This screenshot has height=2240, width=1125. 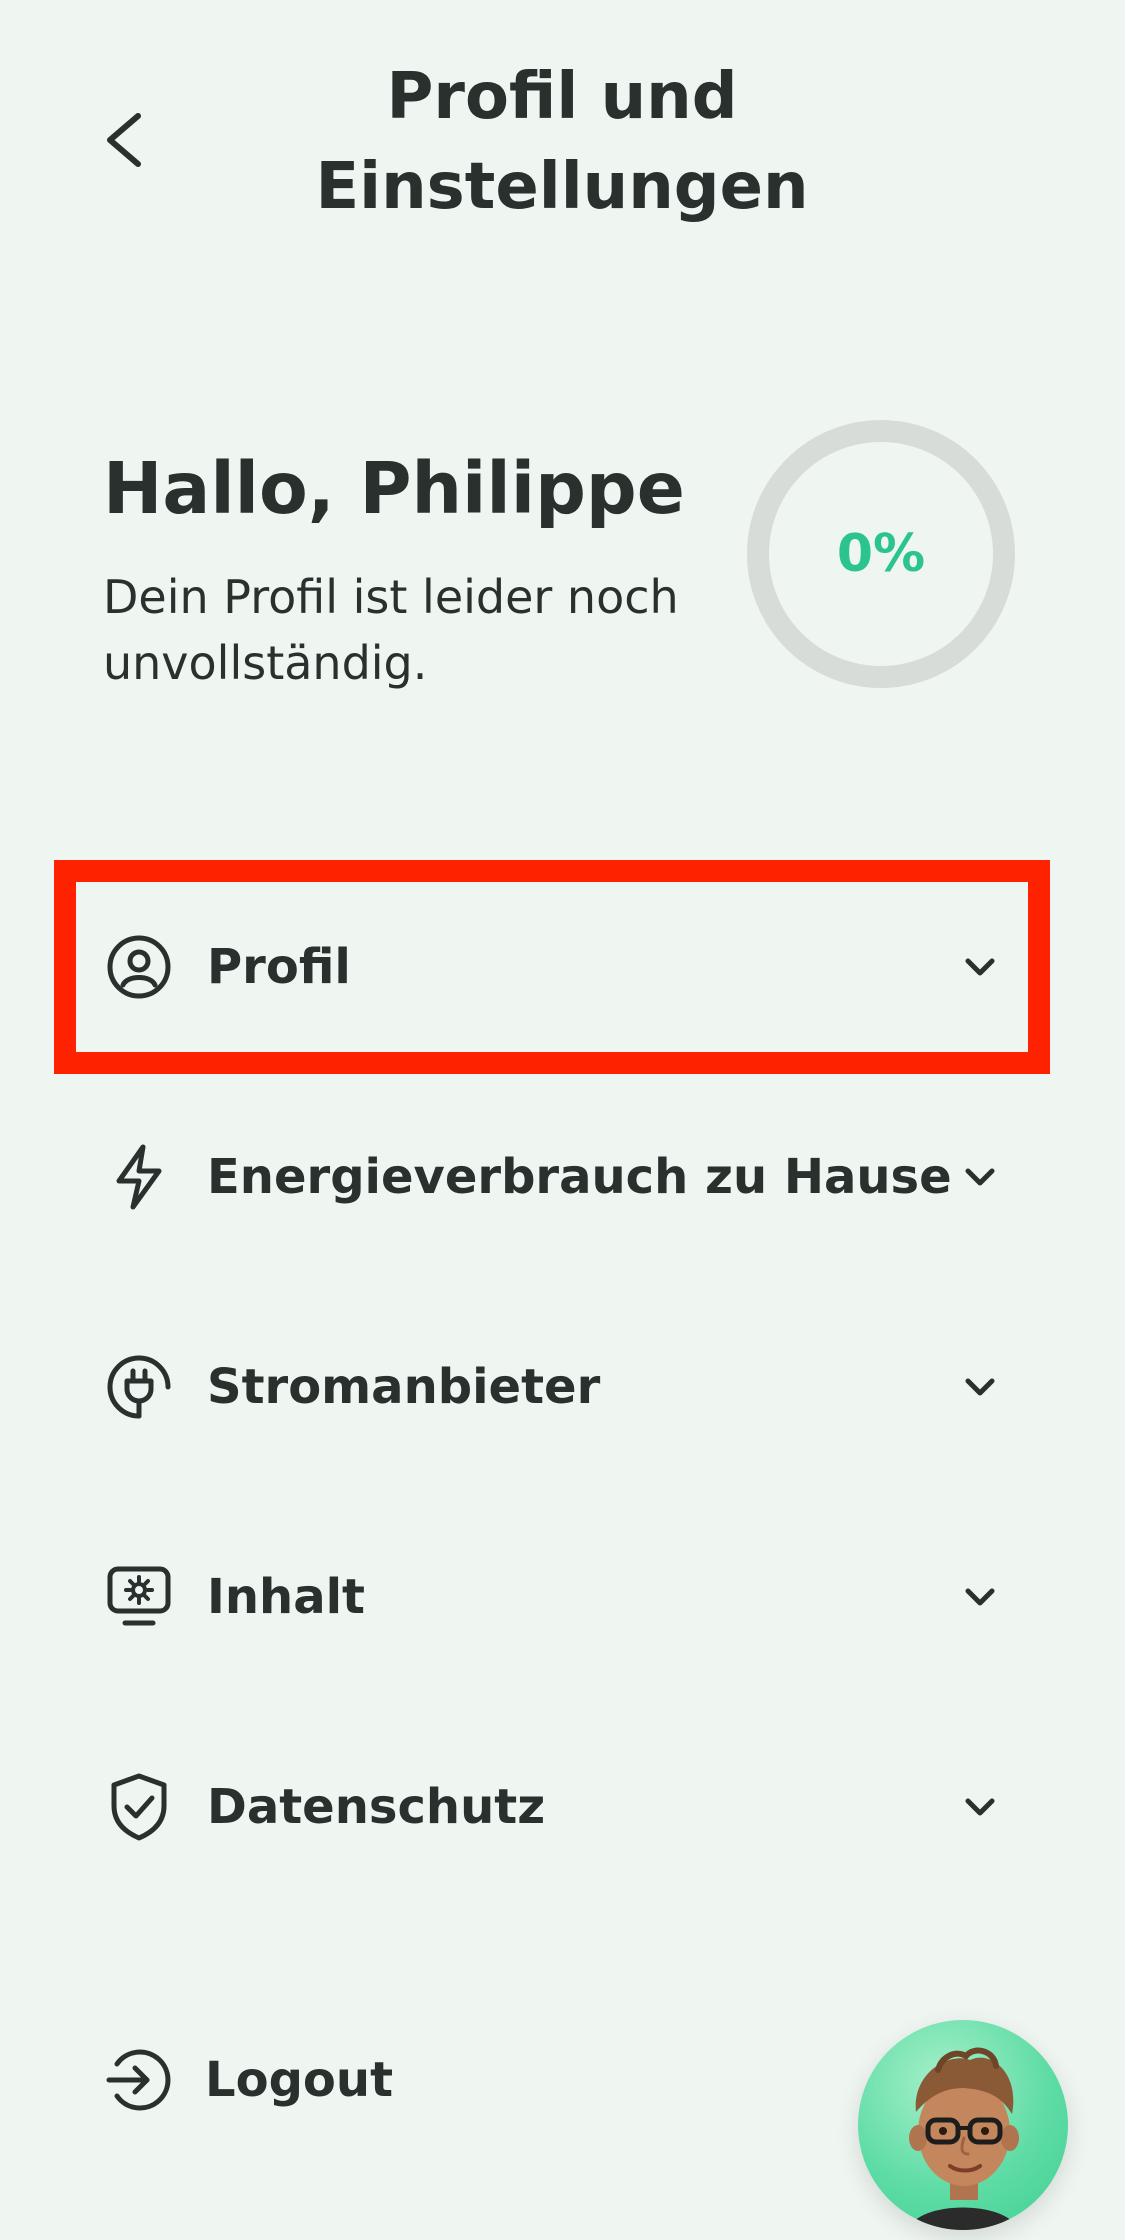 What do you see at coordinates (139, 1597) in the screenshot?
I see `monitor-settings-icon` at bounding box center [139, 1597].